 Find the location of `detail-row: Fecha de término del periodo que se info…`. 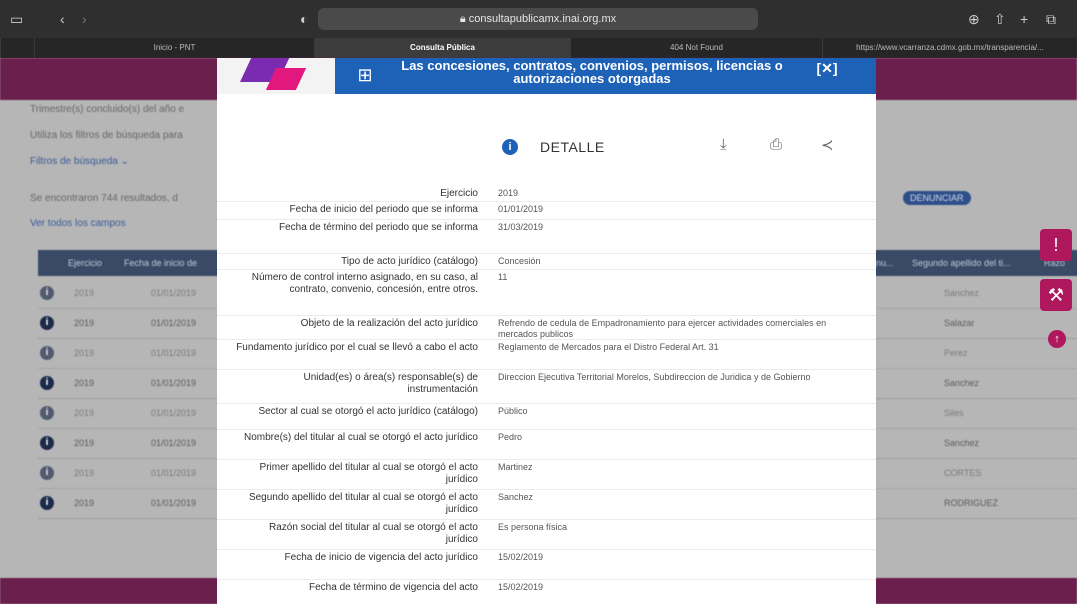

detail-row: Fecha de término del periodo que se info… is located at coordinates (546, 237).